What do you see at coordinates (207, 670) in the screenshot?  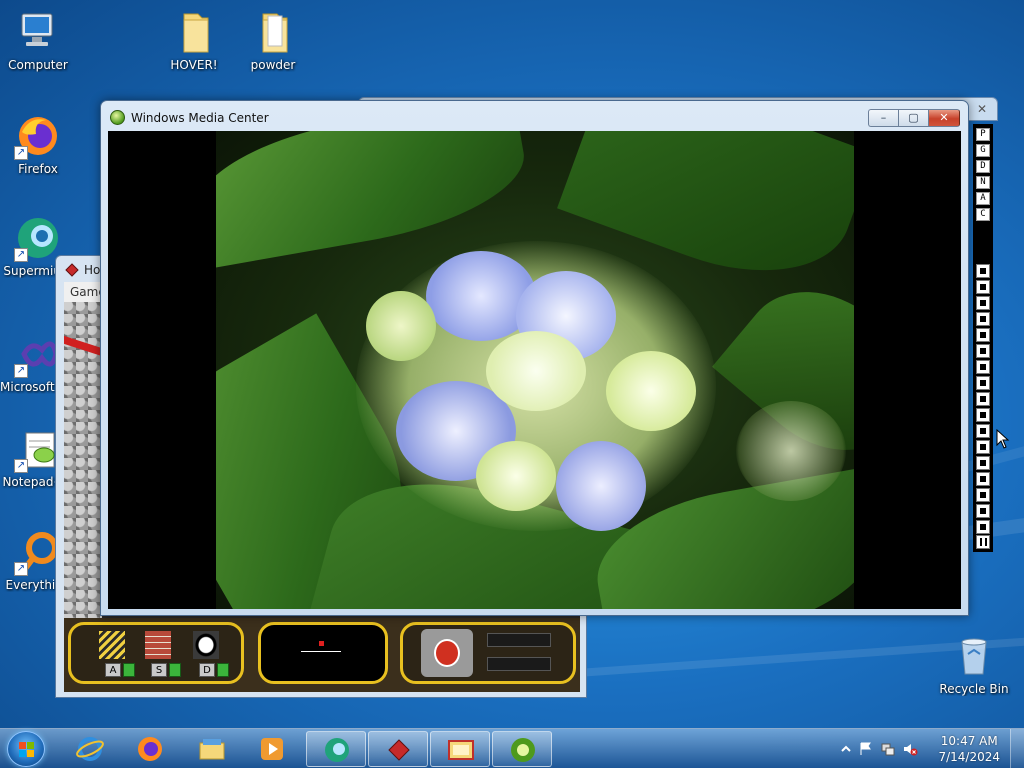 I see `key-d: D` at bounding box center [207, 670].